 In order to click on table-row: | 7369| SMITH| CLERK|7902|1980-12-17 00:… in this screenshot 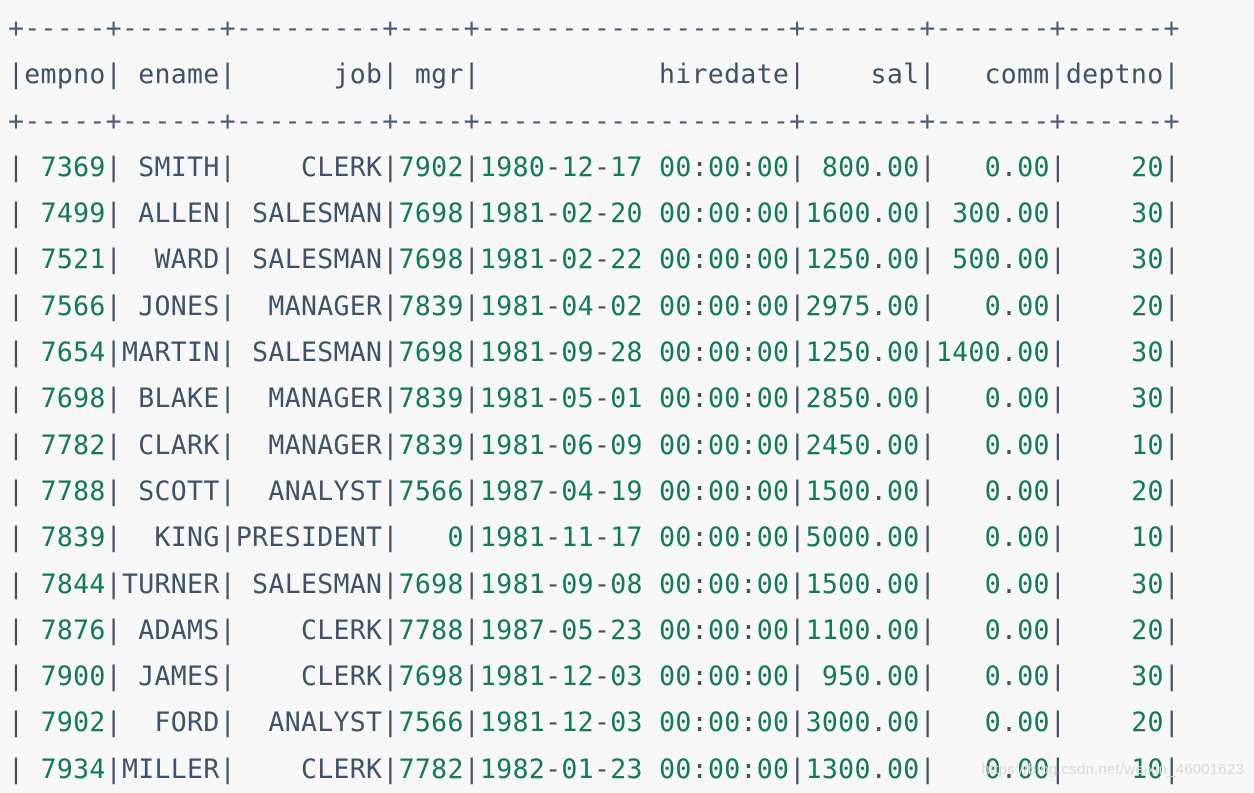, I will do `click(594, 167)`.